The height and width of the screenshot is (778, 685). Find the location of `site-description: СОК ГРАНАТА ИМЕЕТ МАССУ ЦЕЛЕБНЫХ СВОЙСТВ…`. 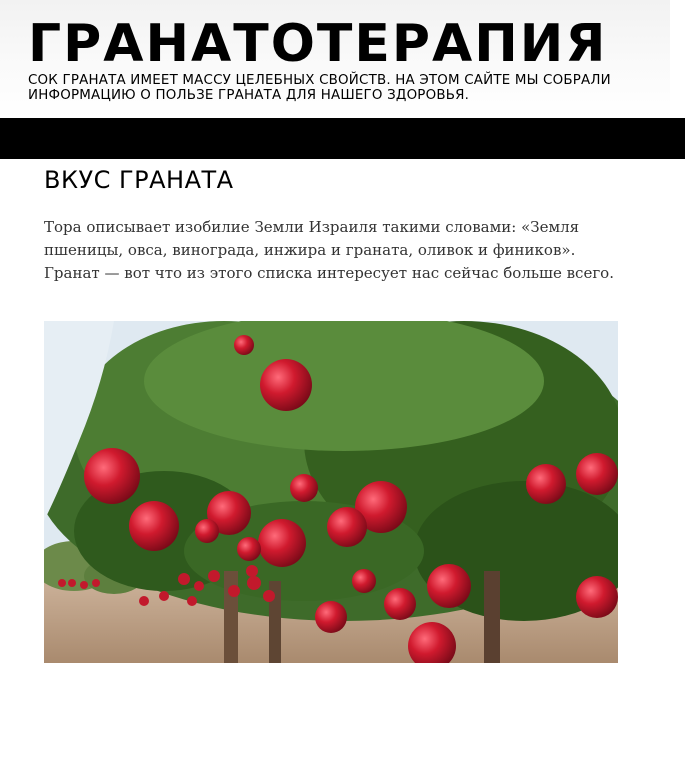

site-description: СОК ГРАНАТА ИМЕЕТ МАССУ ЦЕЛЕБНЫХ СВОЙСТВ… is located at coordinates (319, 88).